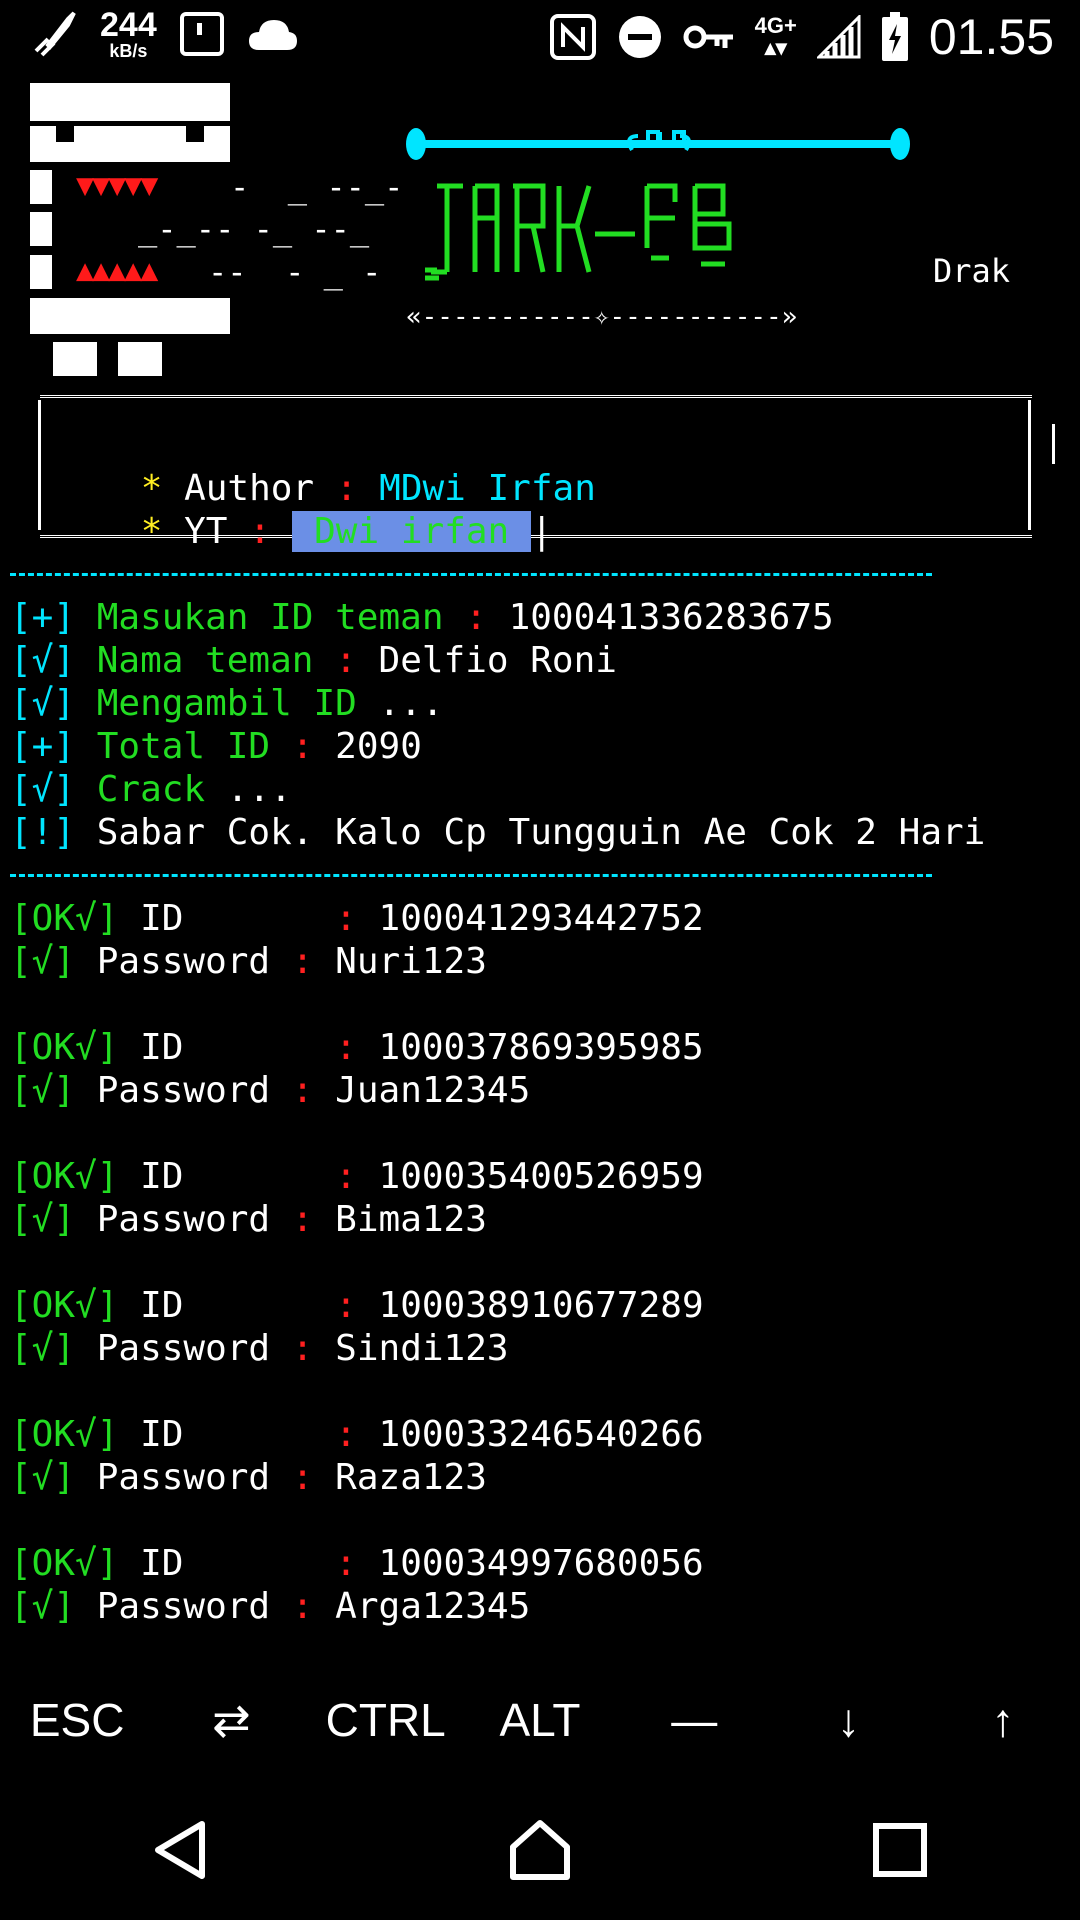  I want to click on navigation-bar, so click(540, 1850).